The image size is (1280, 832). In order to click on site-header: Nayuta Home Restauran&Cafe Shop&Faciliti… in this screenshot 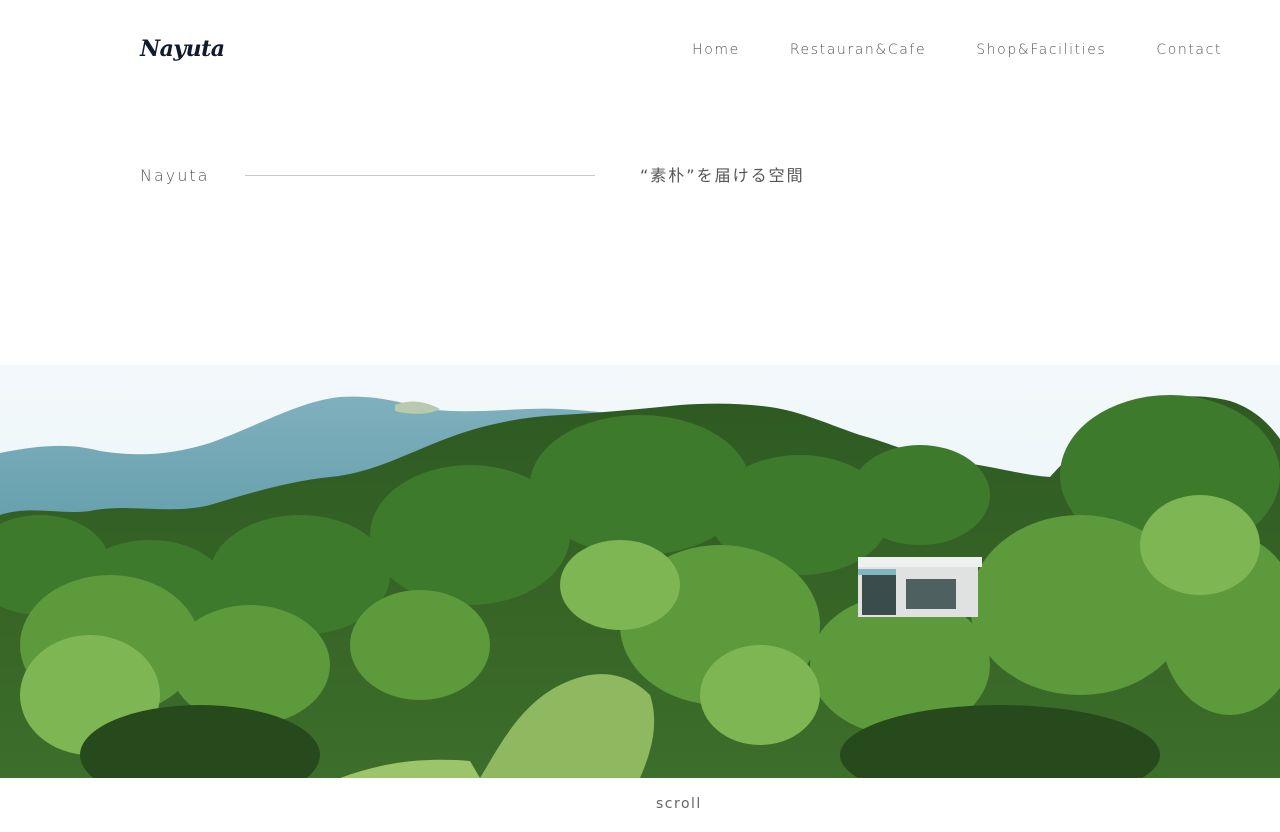, I will do `click(640, 50)`.